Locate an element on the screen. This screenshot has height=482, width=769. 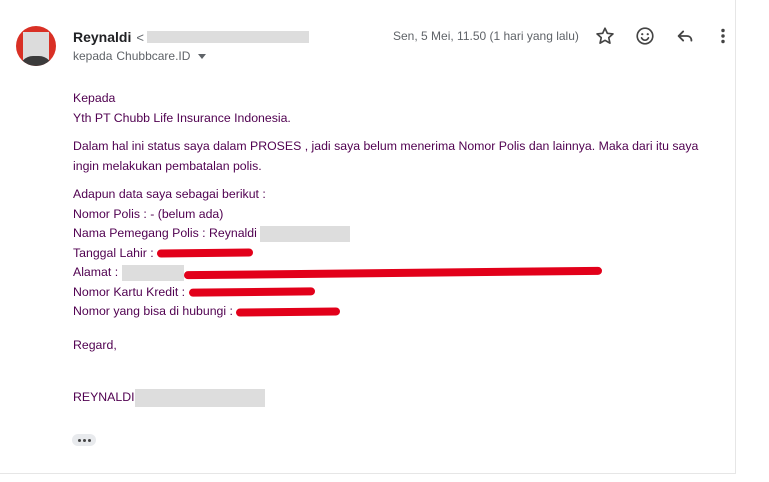
sender-email-bracket: < is located at coordinates (140, 37).